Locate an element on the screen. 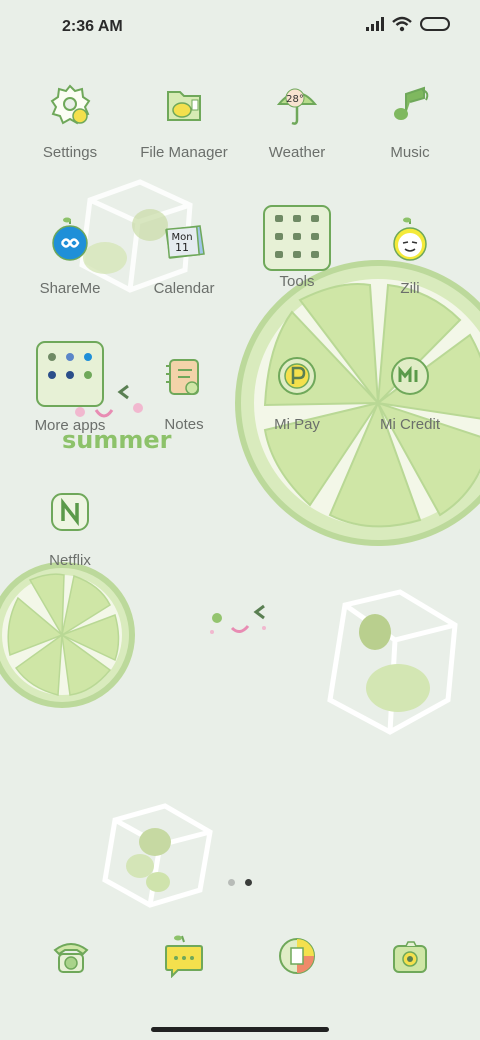 This screenshot has width=480, height=1040. phone-icon is located at coordinates (71, 958).